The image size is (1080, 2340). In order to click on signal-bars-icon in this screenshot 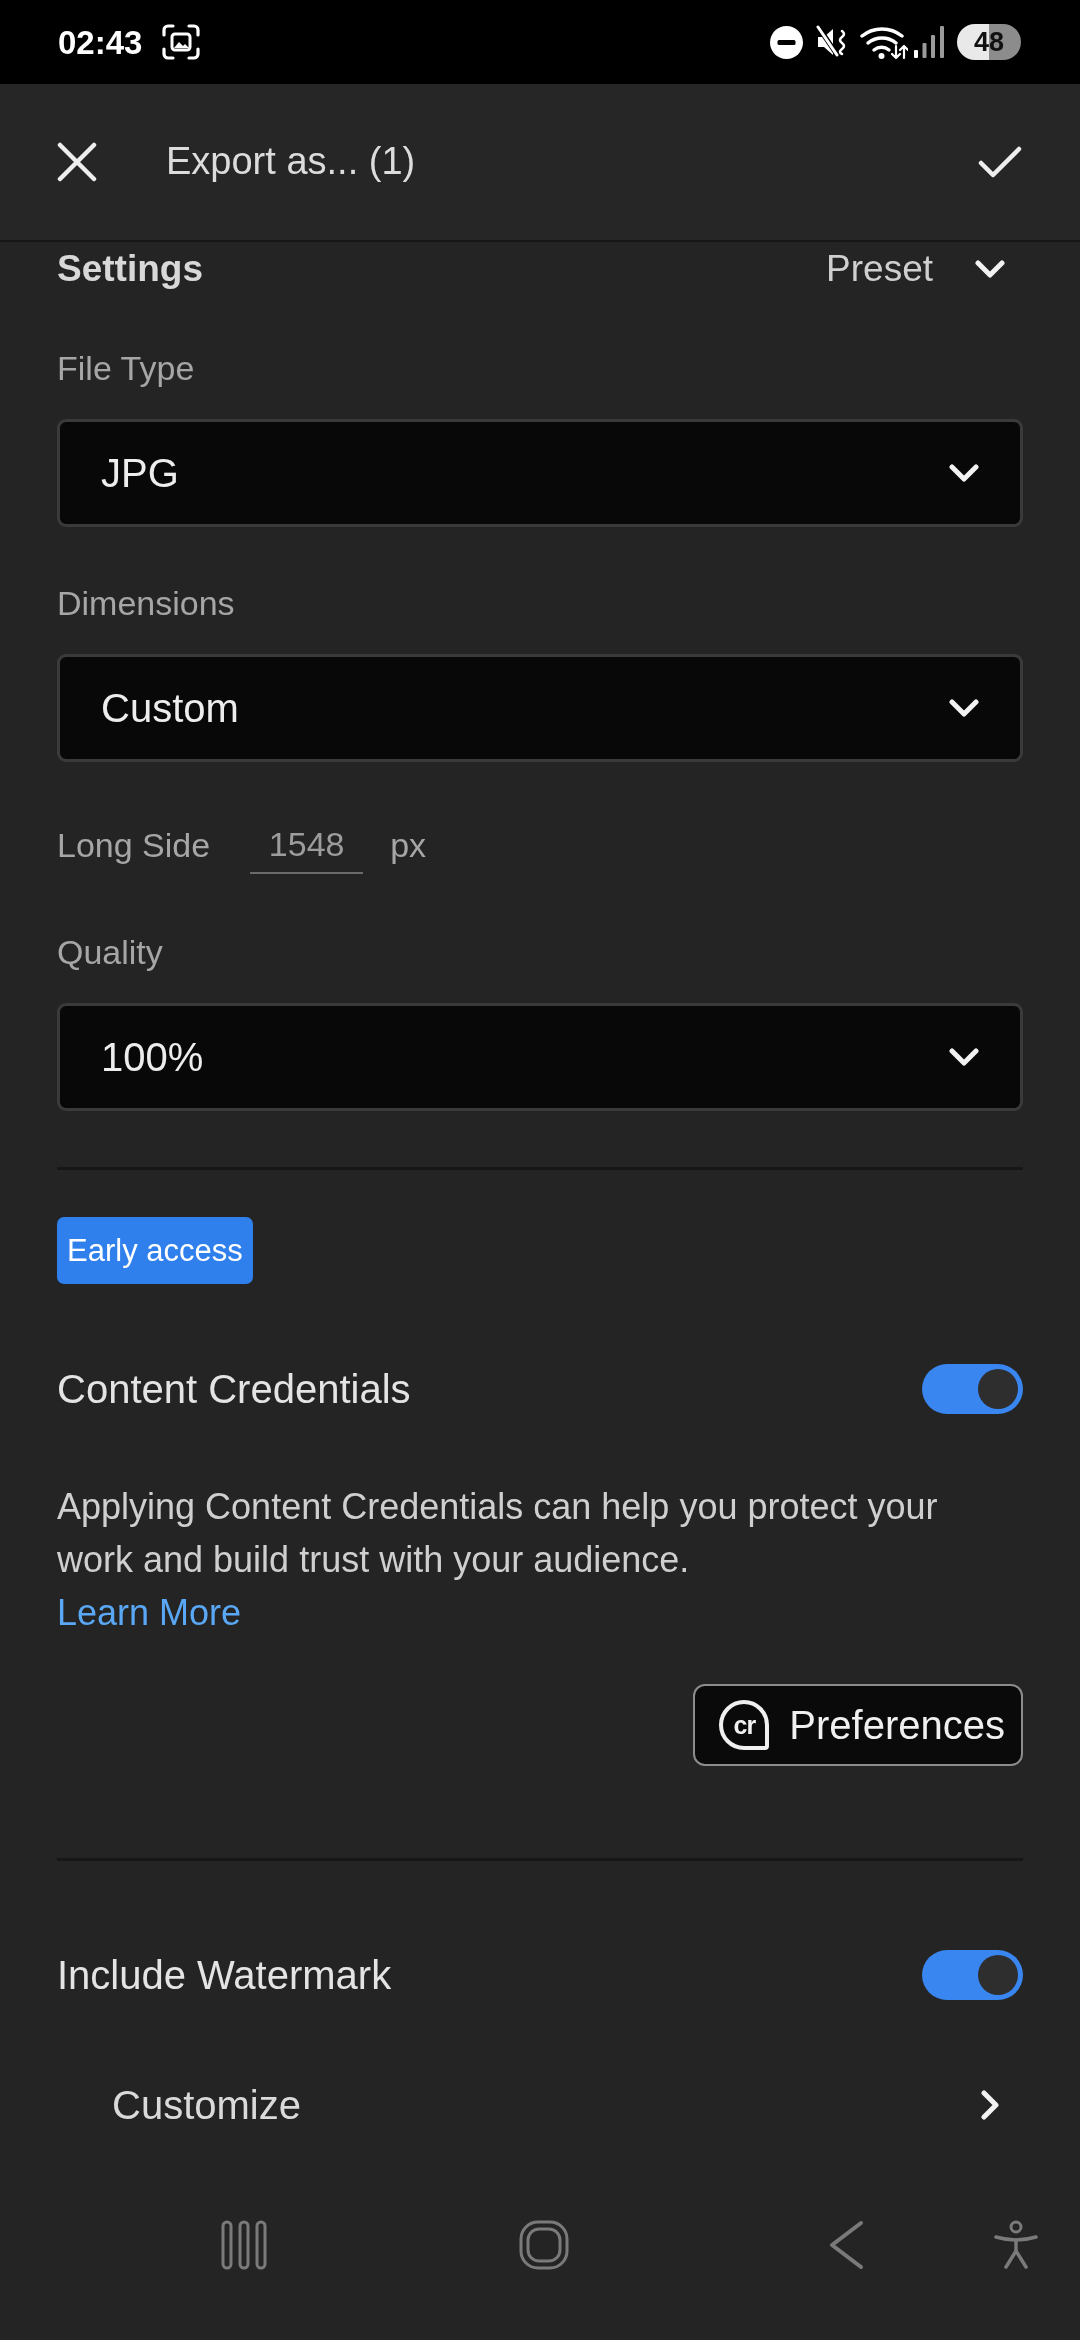, I will do `click(929, 42)`.